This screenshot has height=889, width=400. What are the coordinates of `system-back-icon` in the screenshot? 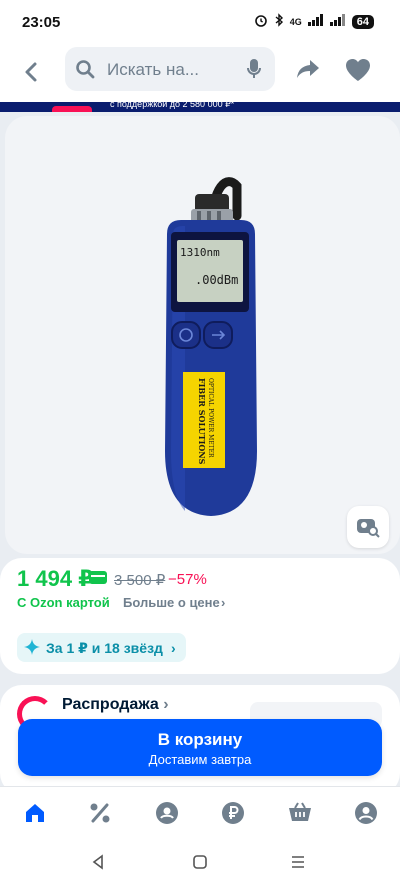 It's located at (98, 864).